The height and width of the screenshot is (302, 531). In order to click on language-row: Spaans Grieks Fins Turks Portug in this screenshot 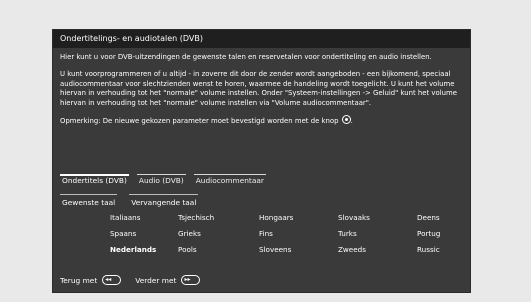, I will do `click(286, 237)`.